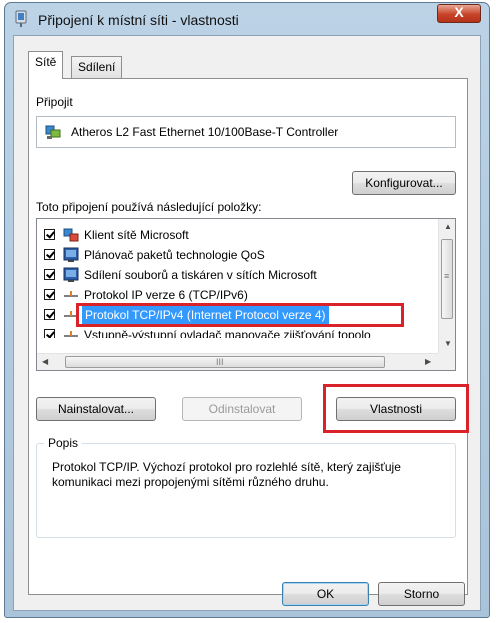 This screenshot has height=623, width=496. I want to click on scroll-corner, so click(446, 361).